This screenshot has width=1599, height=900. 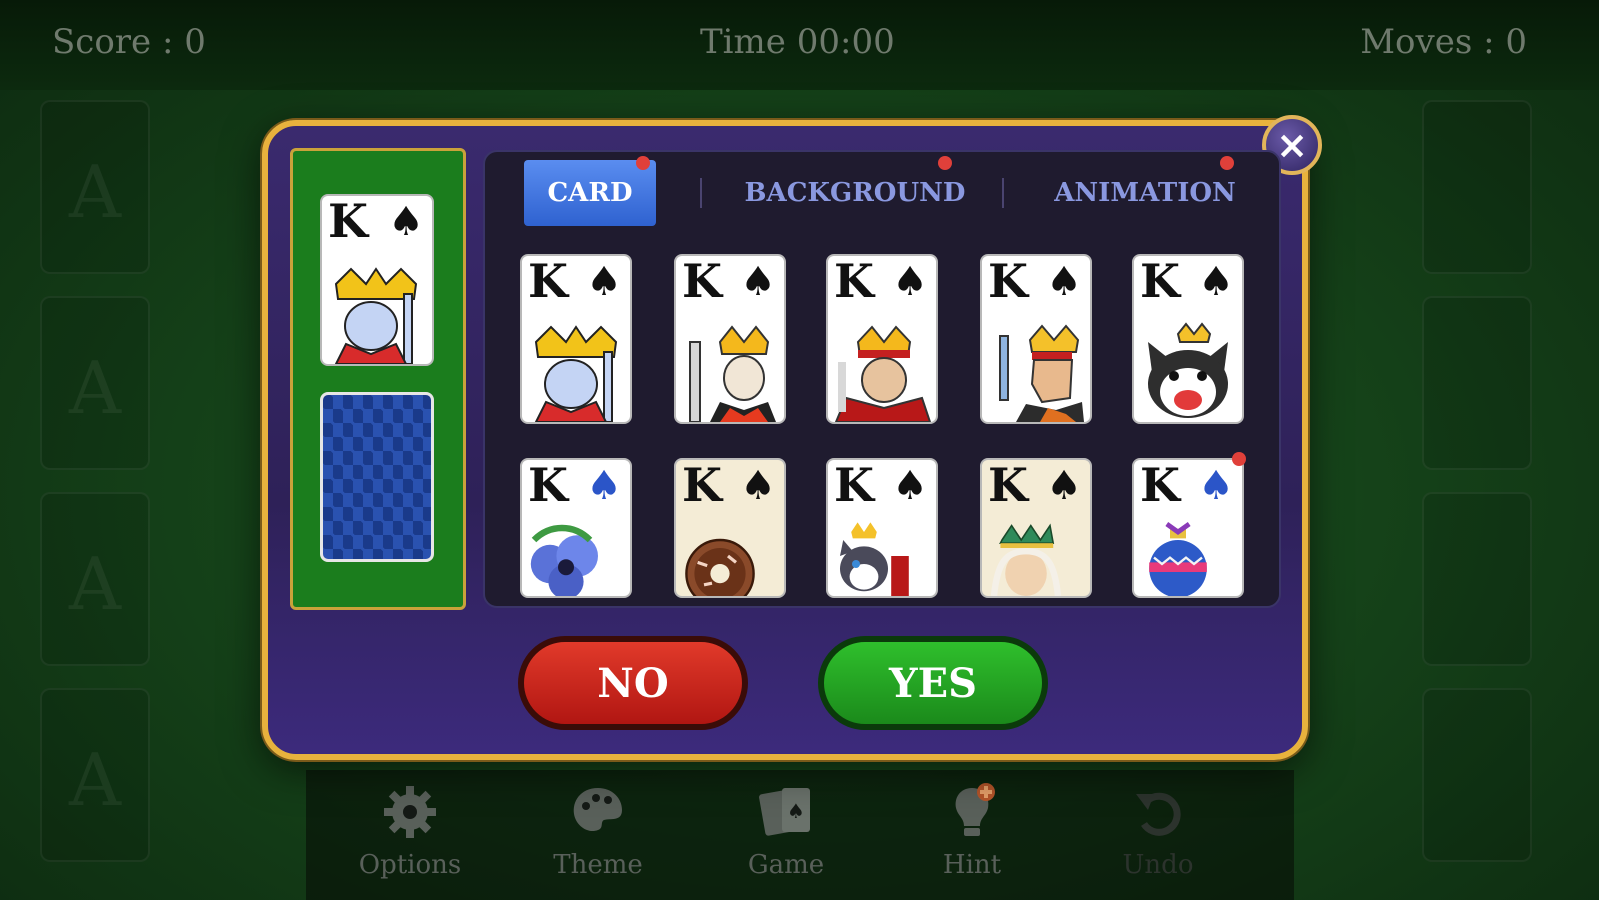 I want to click on donut-icon, so click(x=720, y=567).